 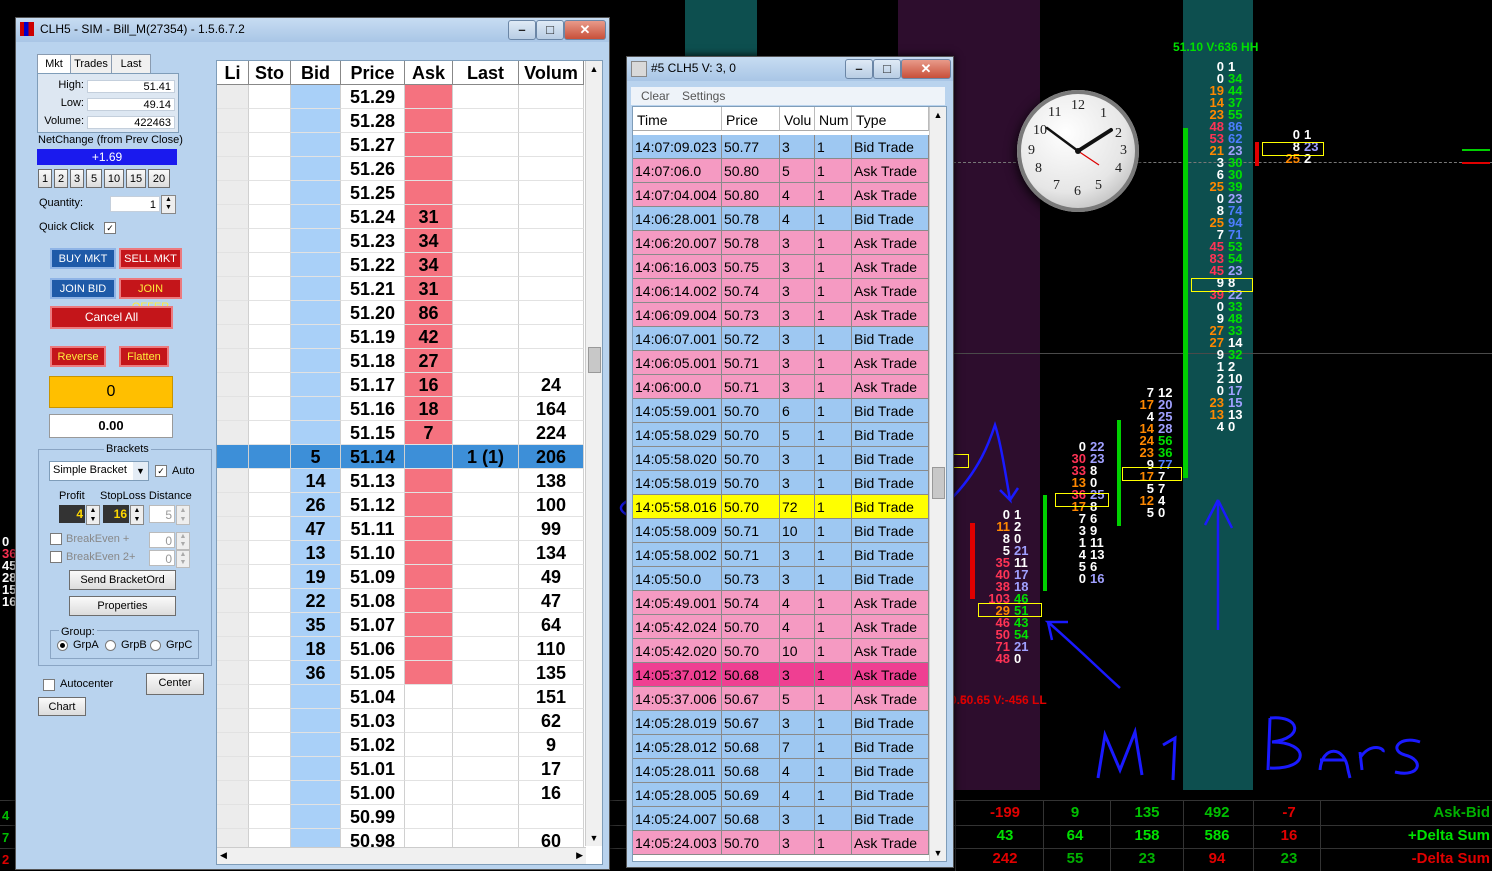 I want to click on qty-5-button: 5, so click(x=94, y=178).